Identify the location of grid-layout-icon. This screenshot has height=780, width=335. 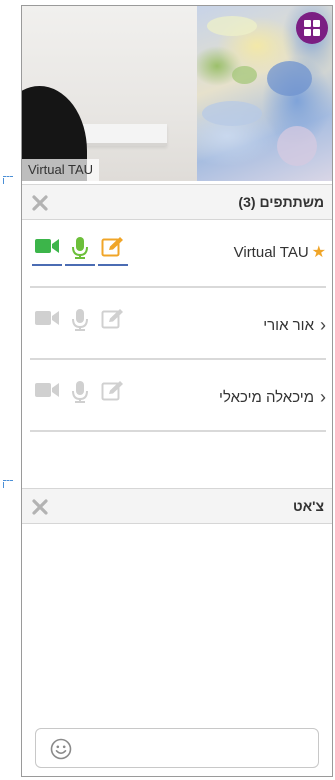
(312, 28).